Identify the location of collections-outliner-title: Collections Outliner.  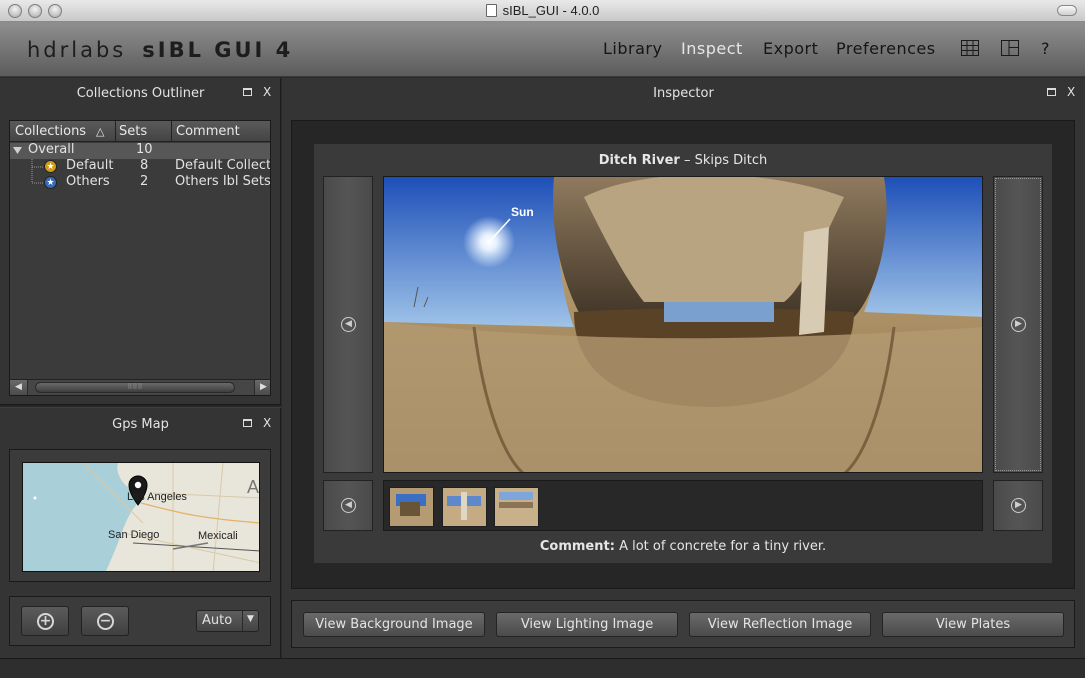
(140, 93).